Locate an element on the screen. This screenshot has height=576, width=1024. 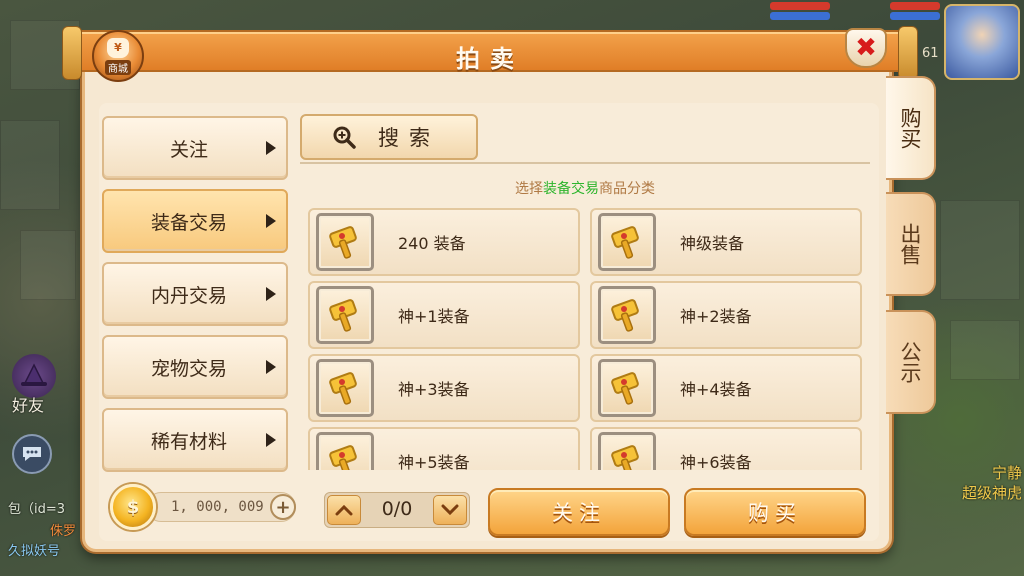
watch-button: 关注 is located at coordinates (579, 512).